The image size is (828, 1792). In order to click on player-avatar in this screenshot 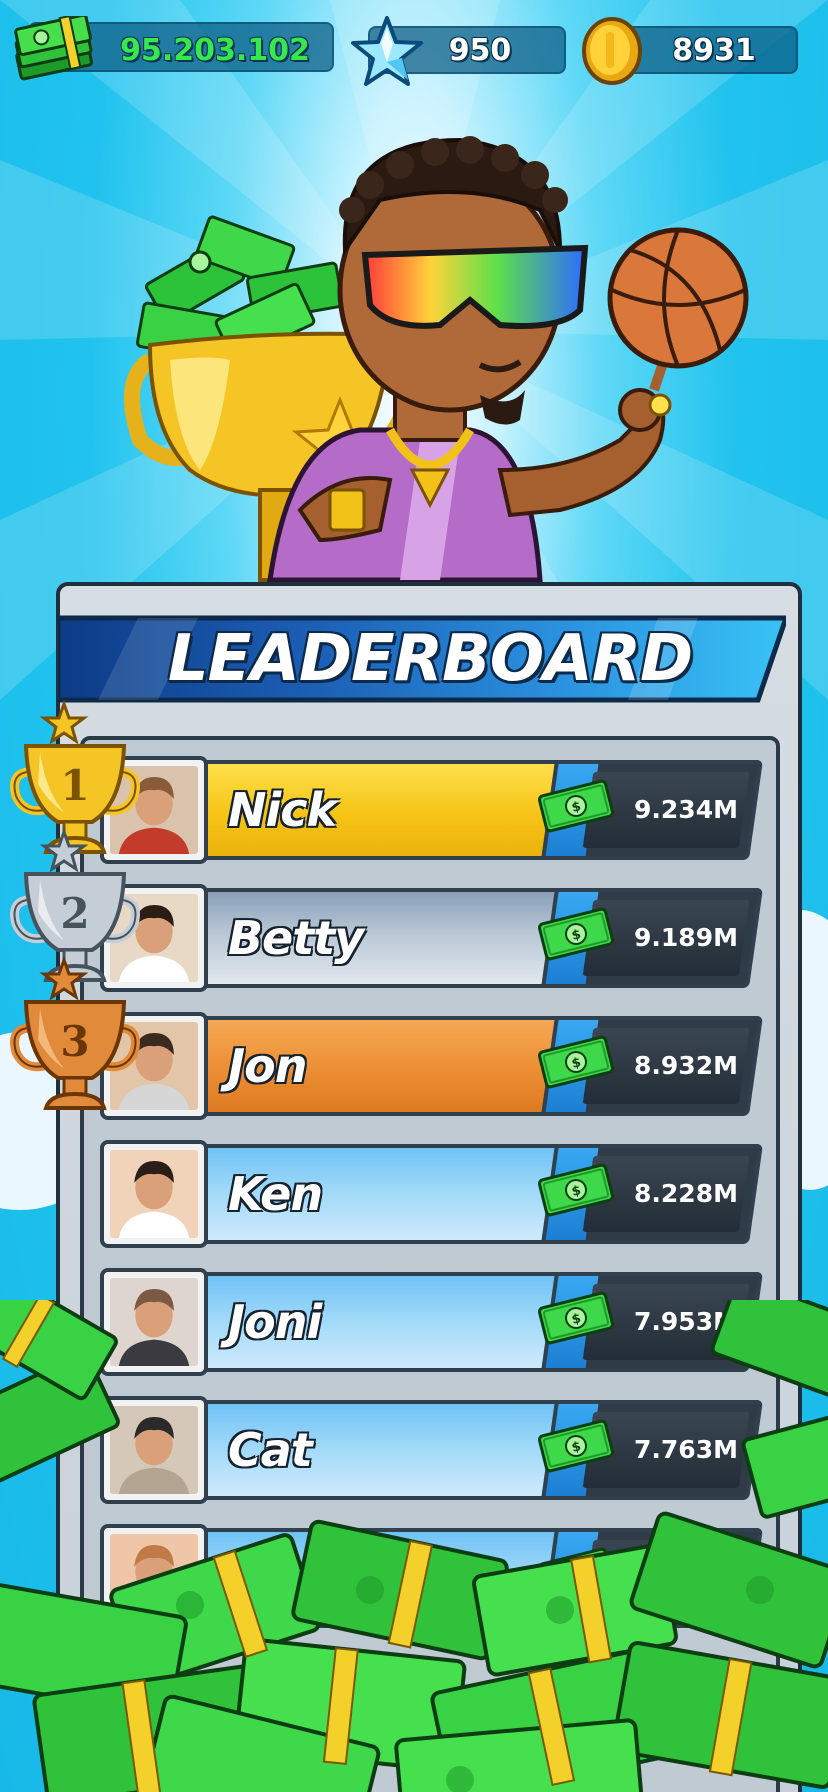, I will do `click(154, 1194)`.